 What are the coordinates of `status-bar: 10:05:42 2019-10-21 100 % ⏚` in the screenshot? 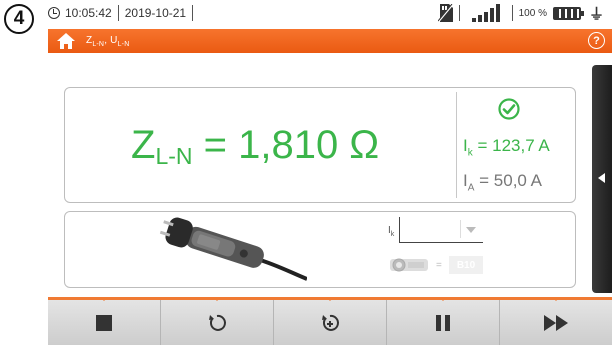 It's located at (330, 13).